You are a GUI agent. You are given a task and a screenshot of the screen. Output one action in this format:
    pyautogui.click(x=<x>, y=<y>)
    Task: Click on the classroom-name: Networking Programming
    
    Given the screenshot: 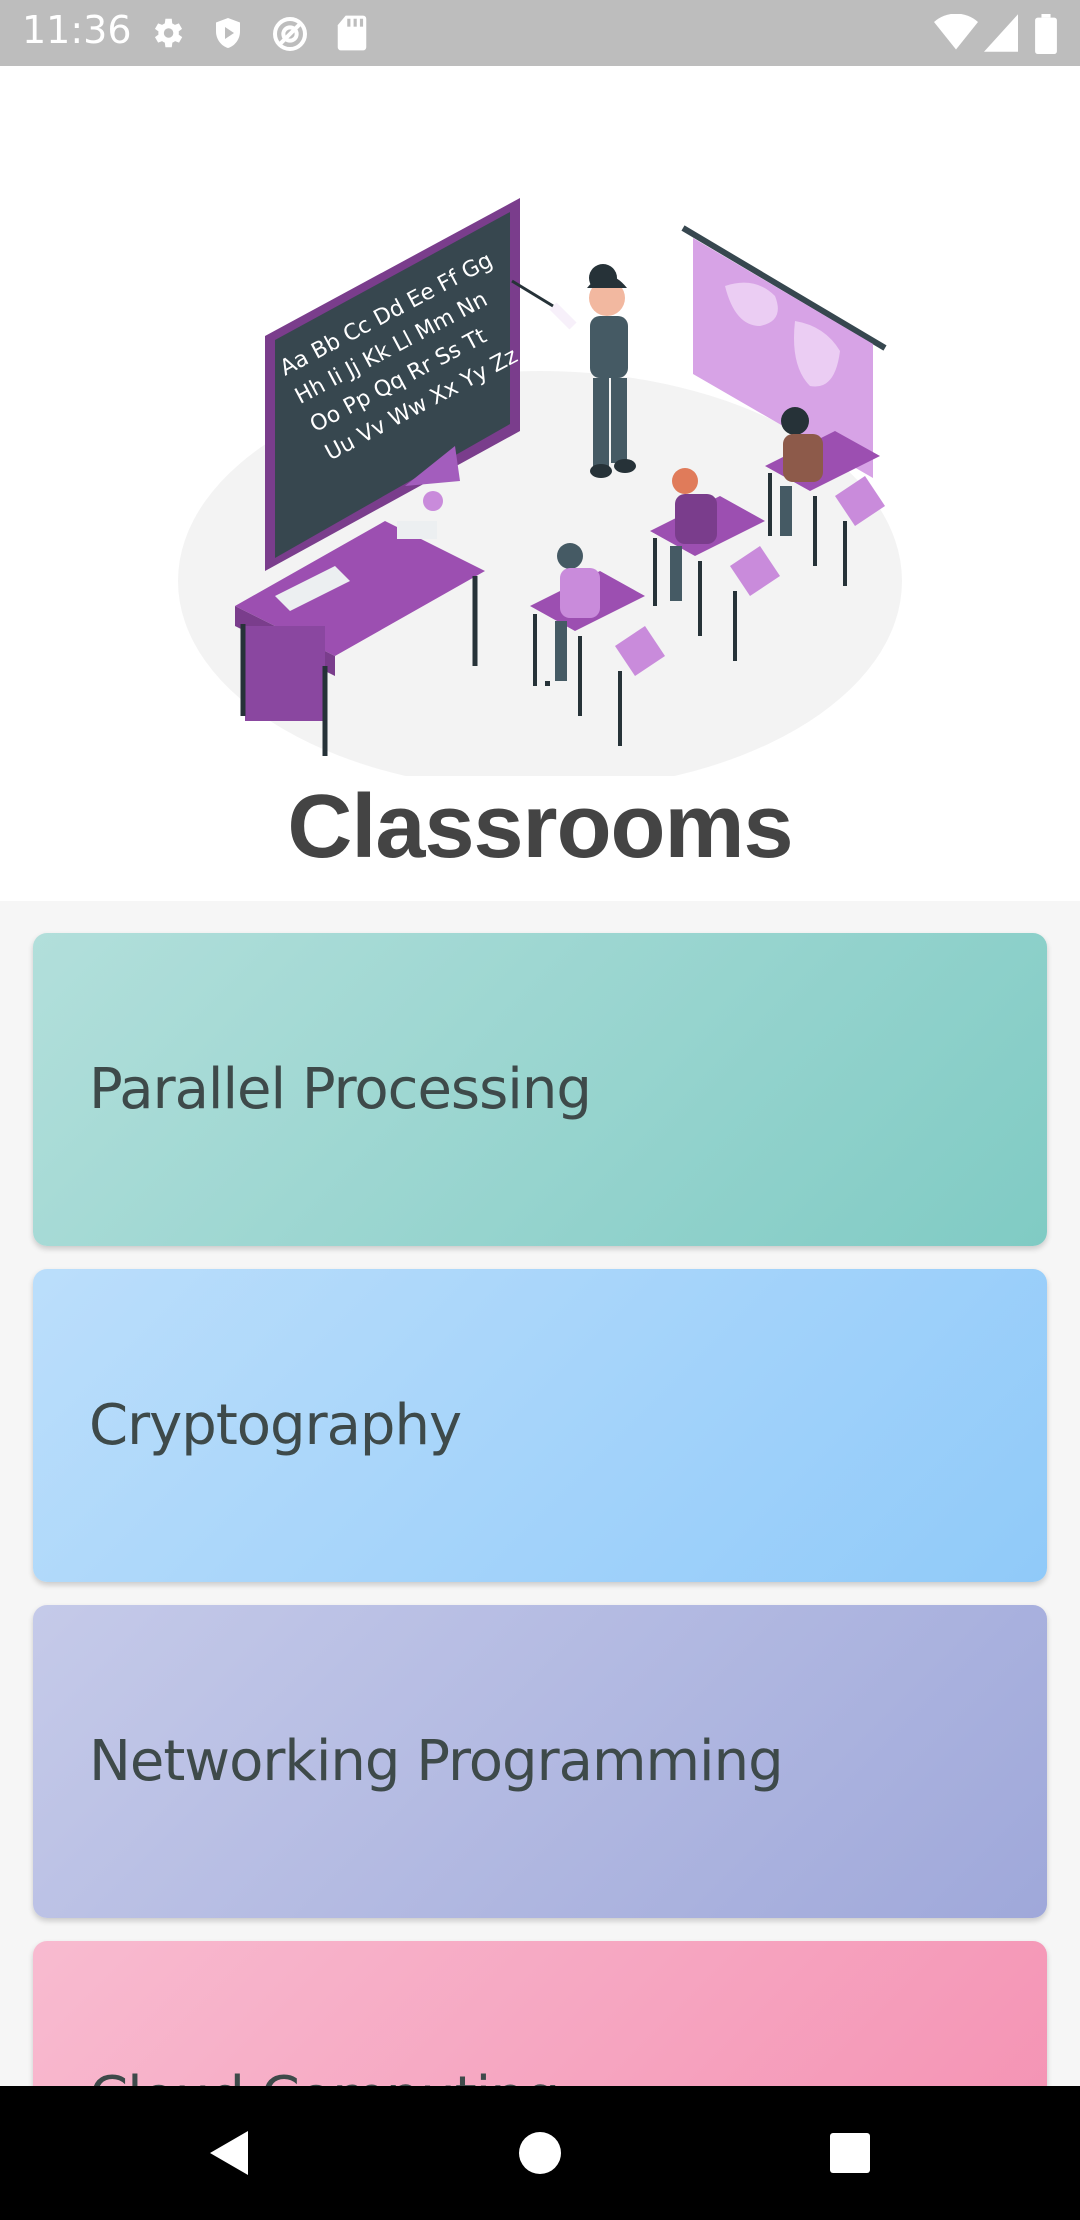 What is the action you would take?
    pyautogui.click(x=436, y=1761)
    